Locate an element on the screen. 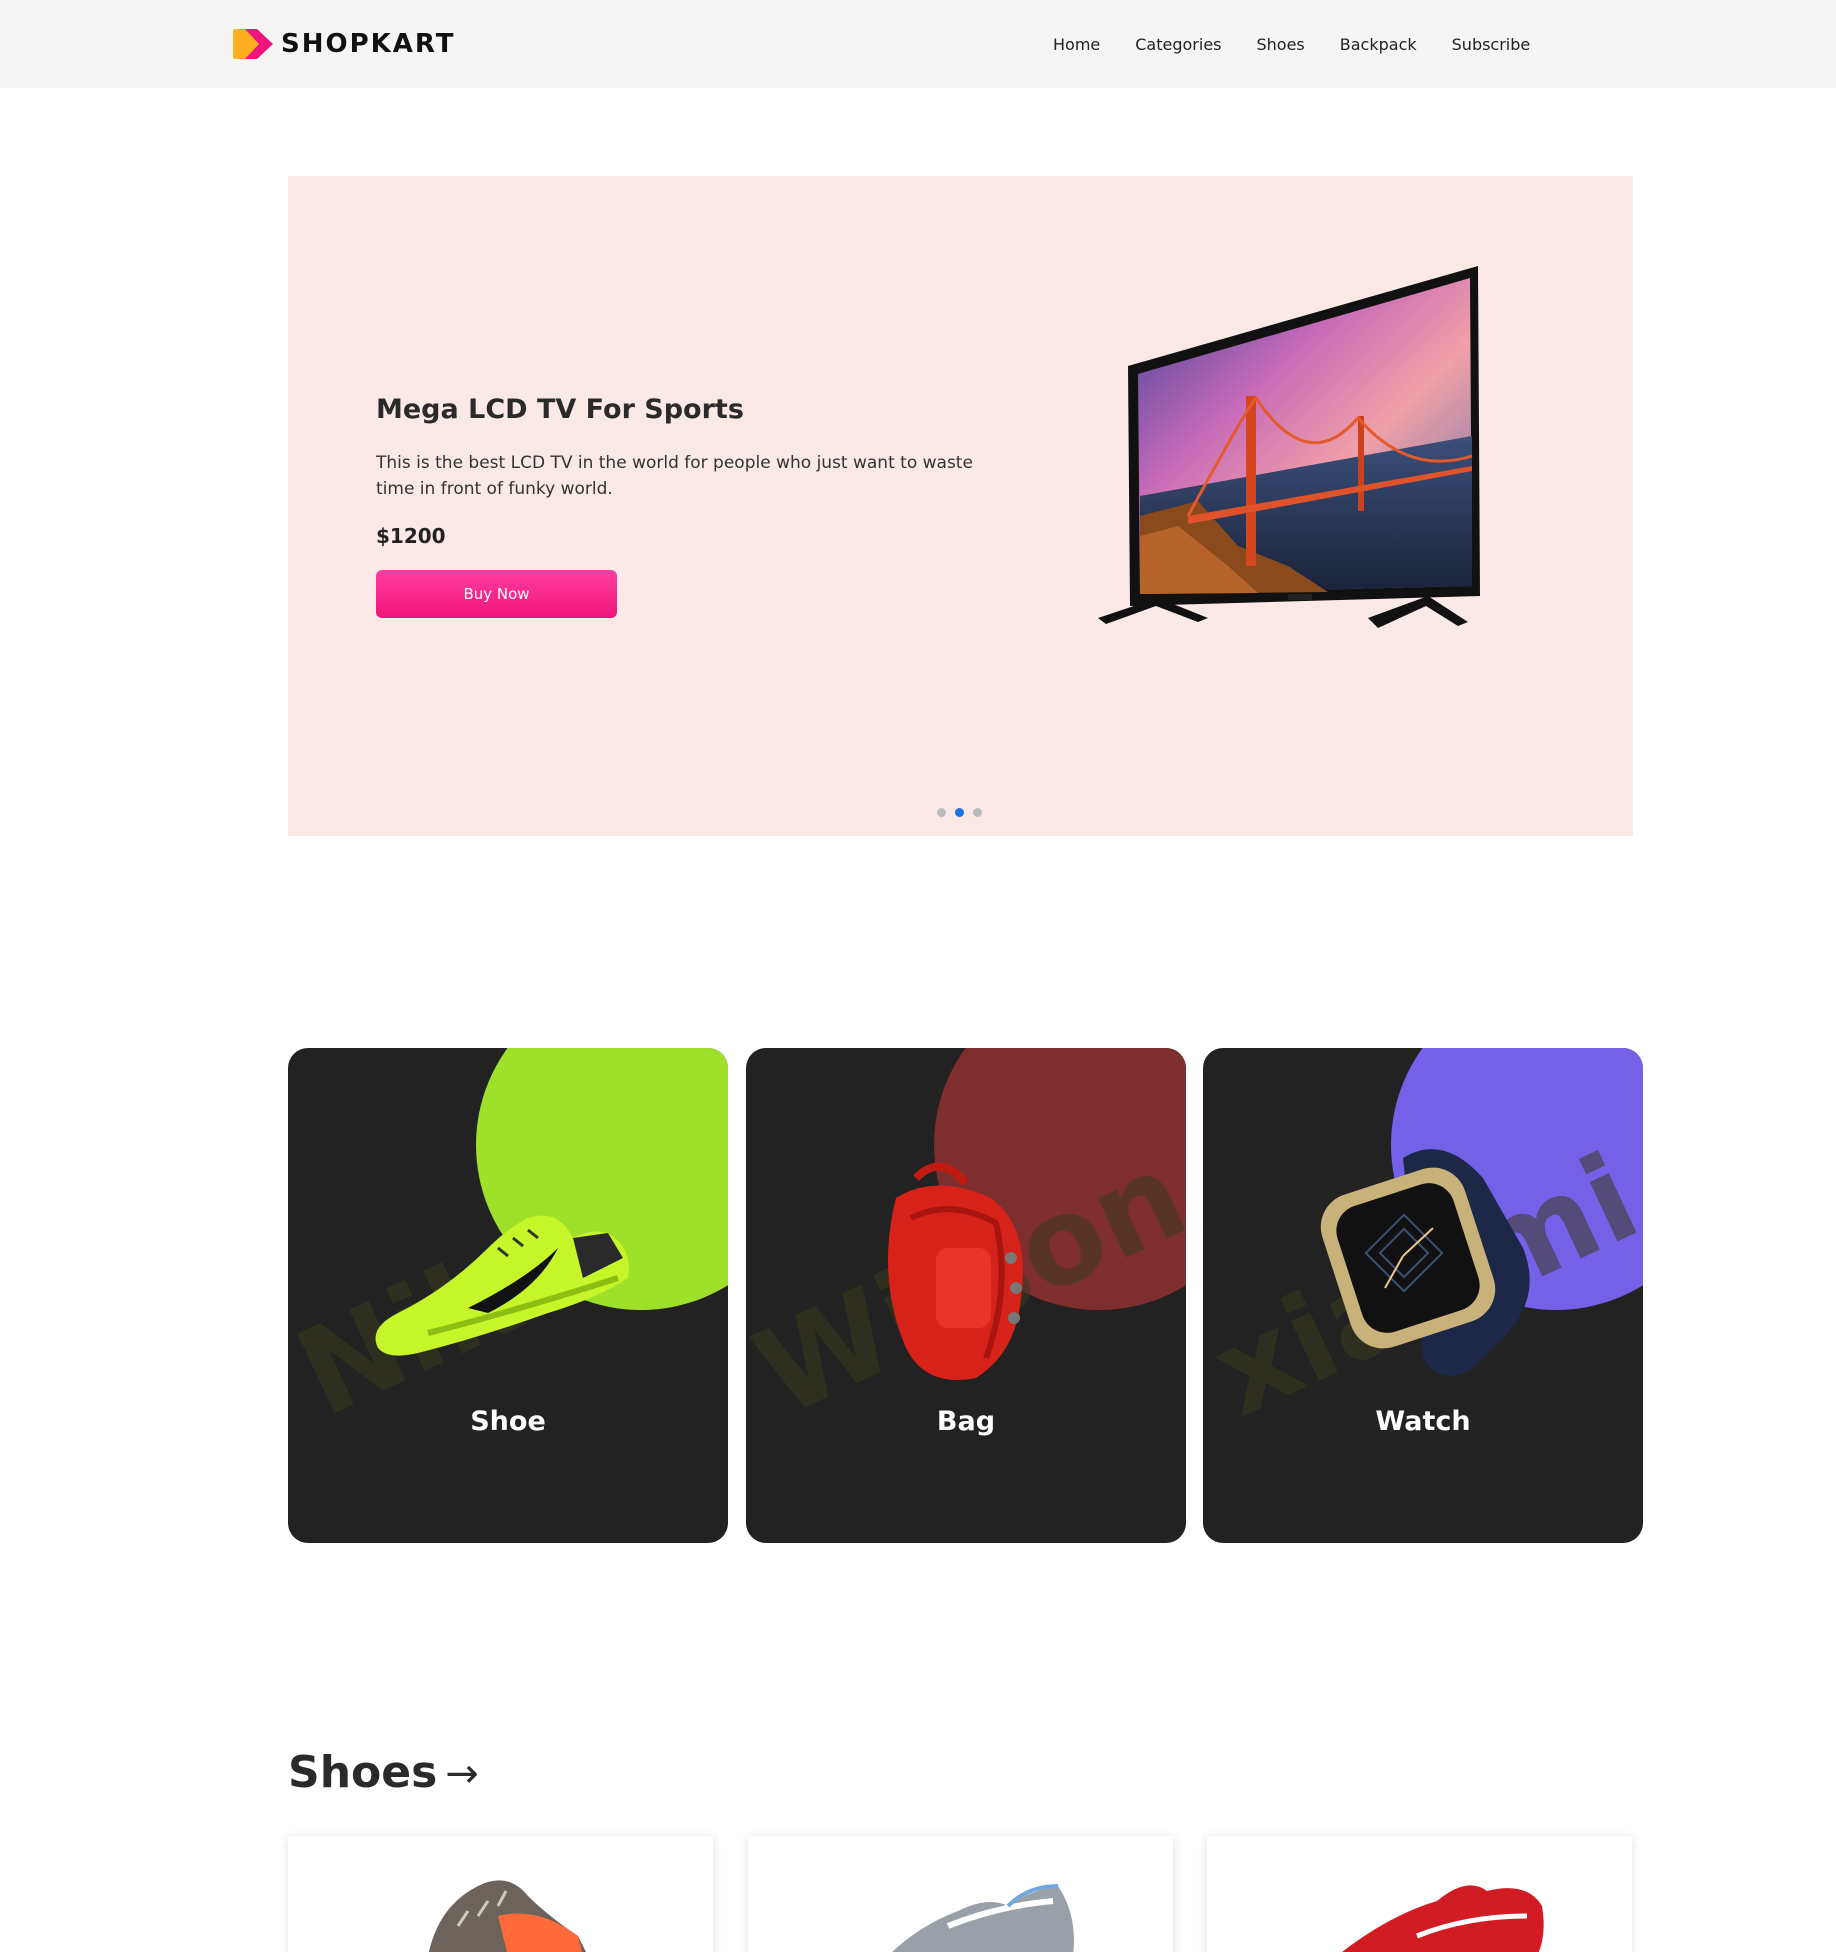 This screenshot has width=1836, height=1952. arrow-right-icon: → is located at coordinates (462, 1774).